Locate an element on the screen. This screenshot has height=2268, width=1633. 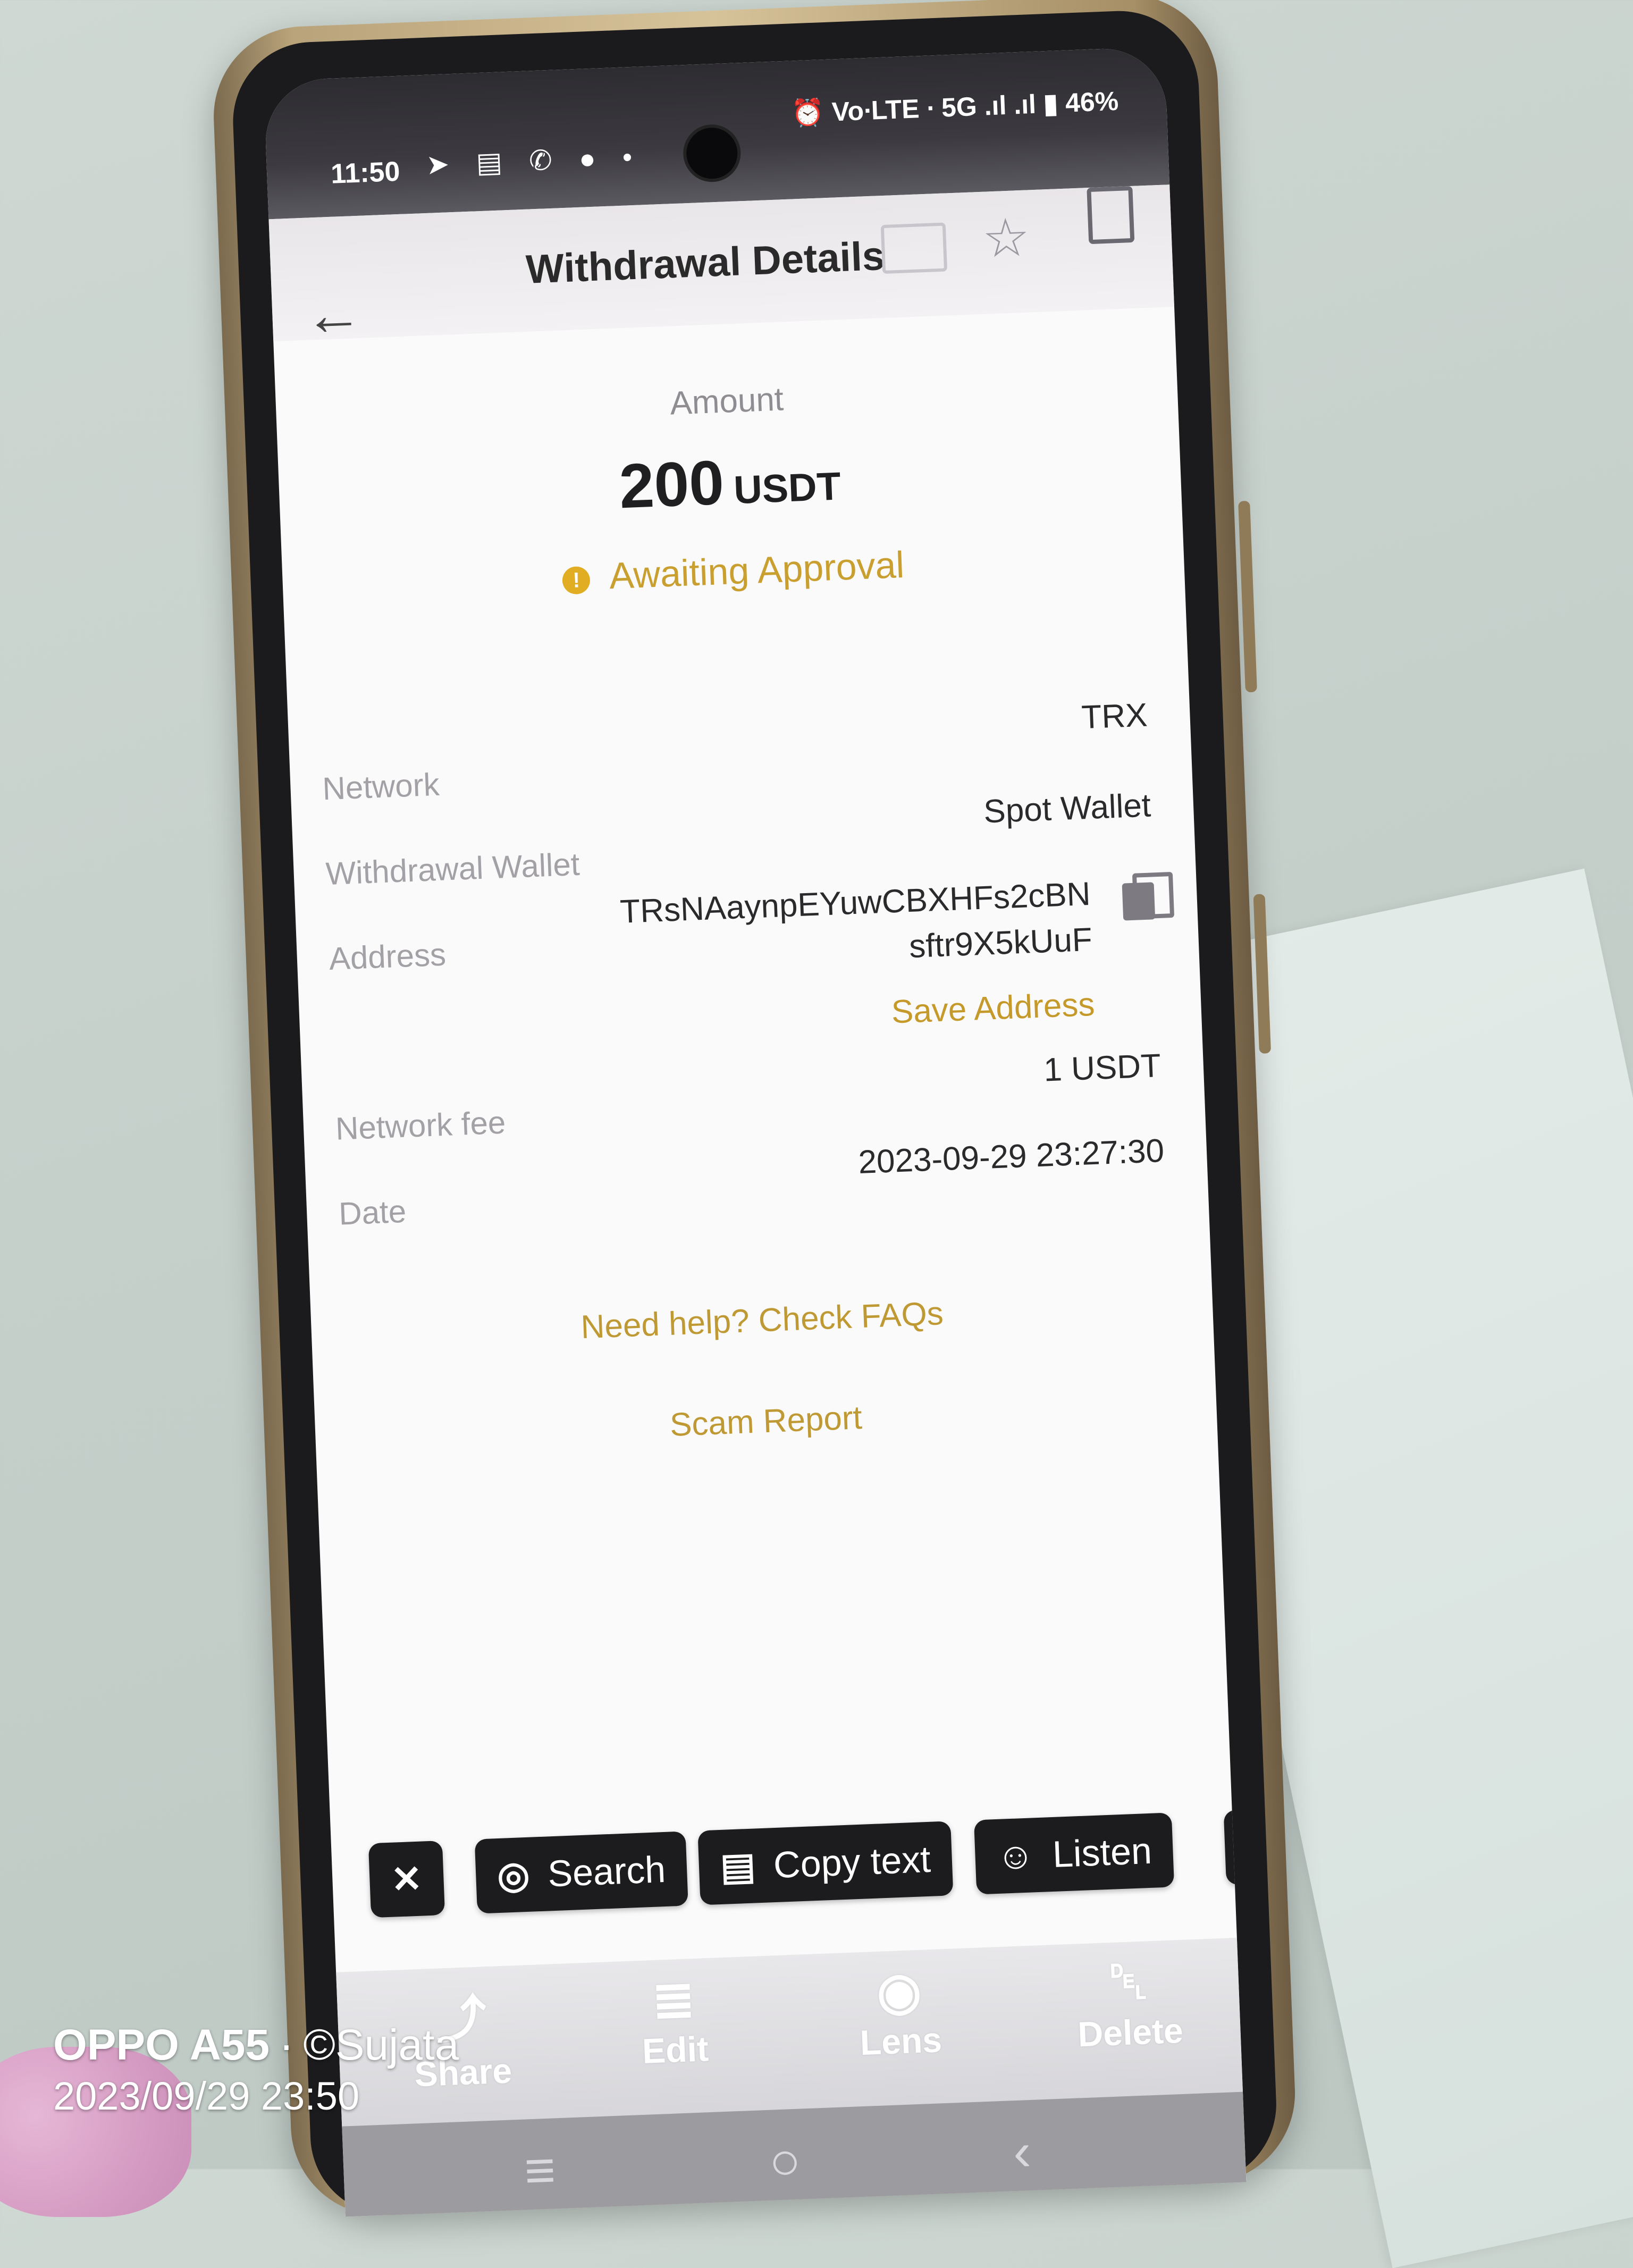
amount-label: Amount is located at coordinates (727, 401).